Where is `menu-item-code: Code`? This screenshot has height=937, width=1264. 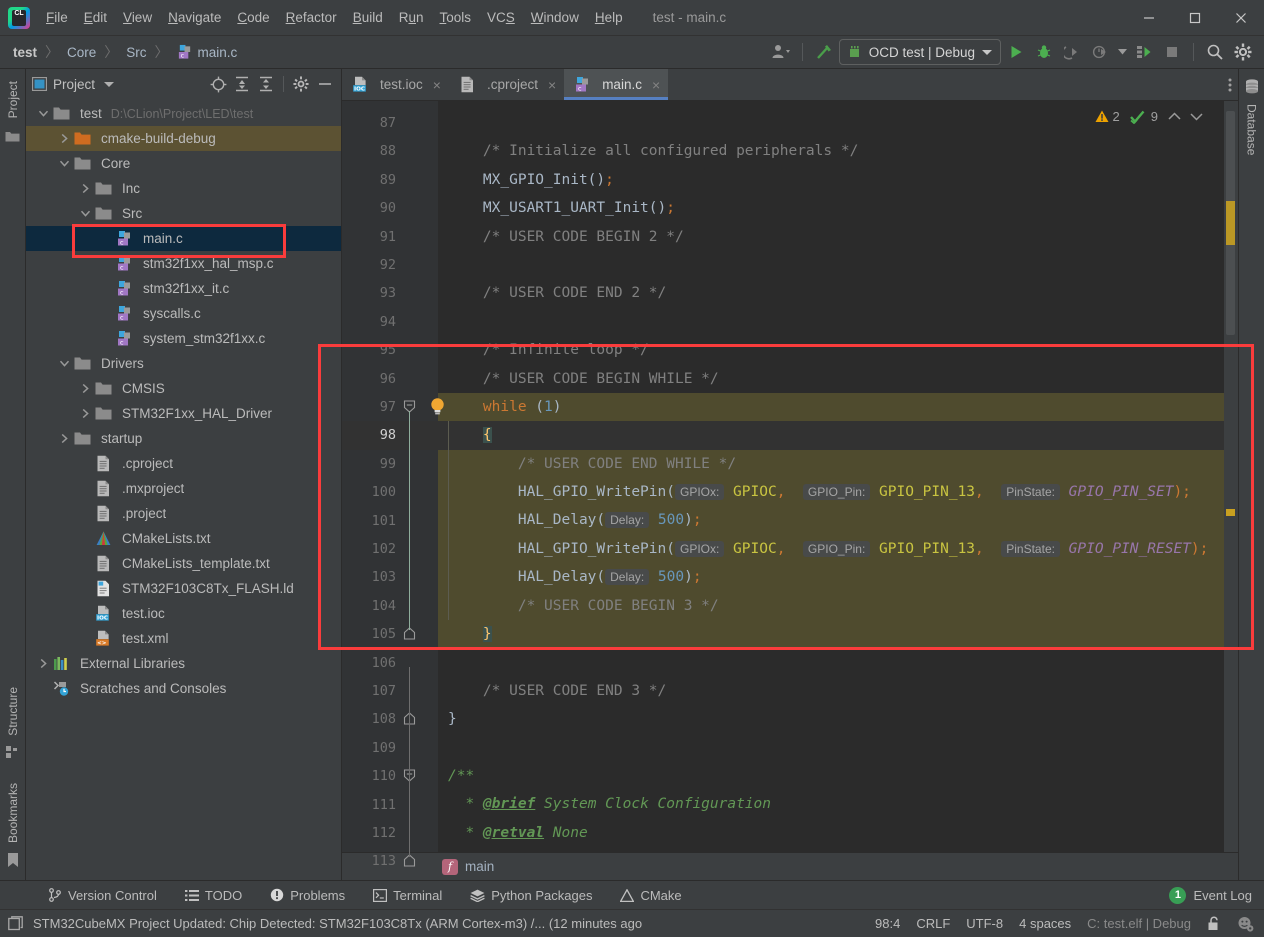 menu-item-code: Code is located at coordinates (253, 17).